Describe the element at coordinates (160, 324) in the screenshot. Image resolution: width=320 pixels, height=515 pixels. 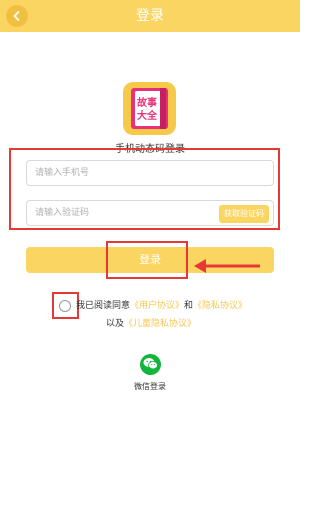
I see `child-privacy-link: 《儿童隐私协议》` at that location.